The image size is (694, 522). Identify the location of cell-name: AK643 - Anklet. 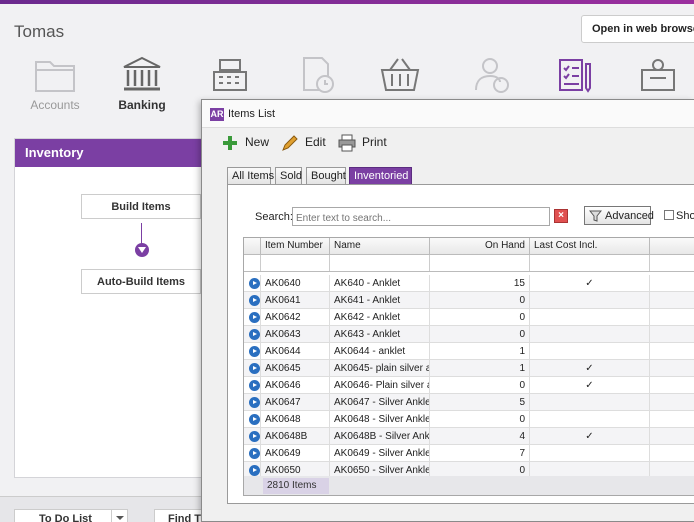
(380, 334).